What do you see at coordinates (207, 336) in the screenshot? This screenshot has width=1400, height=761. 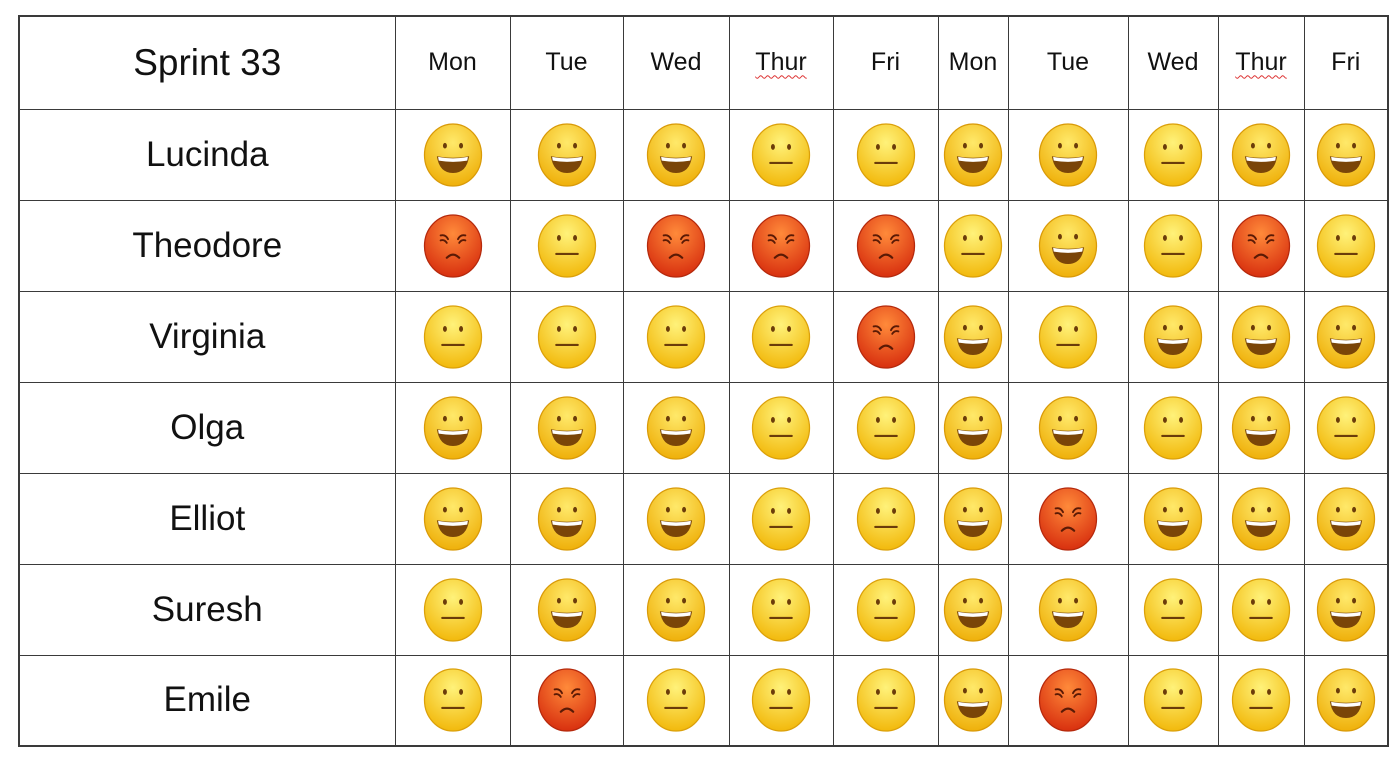 I see `team-member-name: Virginia` at bounding box center [207, 336].